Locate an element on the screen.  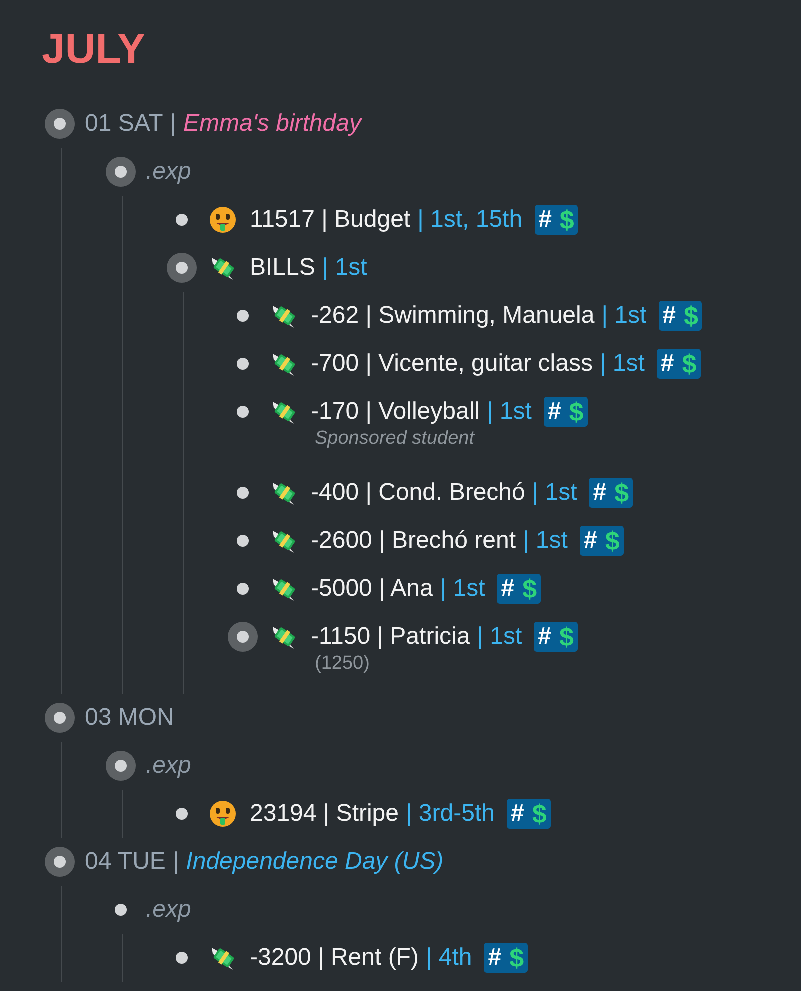
entry-label: -400 | Cond. Brechó is located at coordinates (418, 493).